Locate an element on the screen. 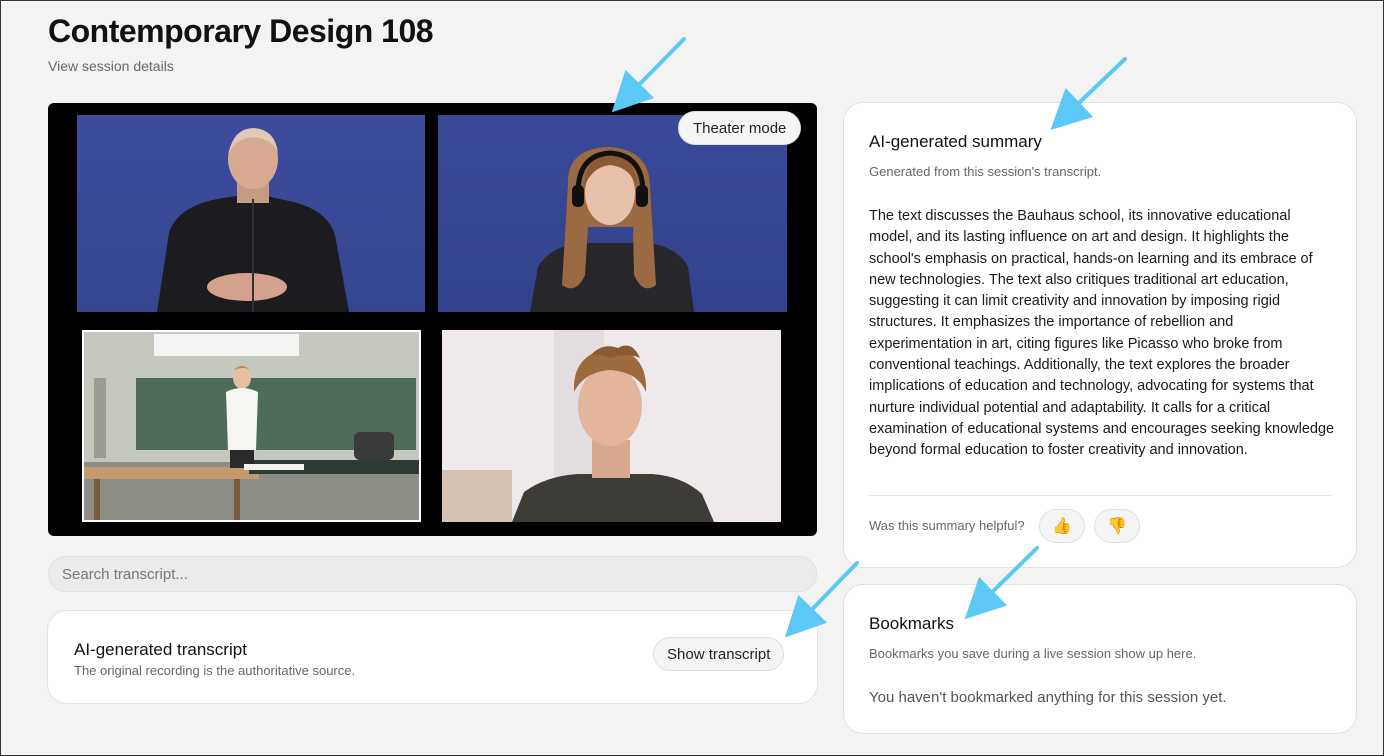 Image resolution: width=1384 pixels, height=756 pixels. show-transcript-button: Show transcript is located at coordinates (719, 654).